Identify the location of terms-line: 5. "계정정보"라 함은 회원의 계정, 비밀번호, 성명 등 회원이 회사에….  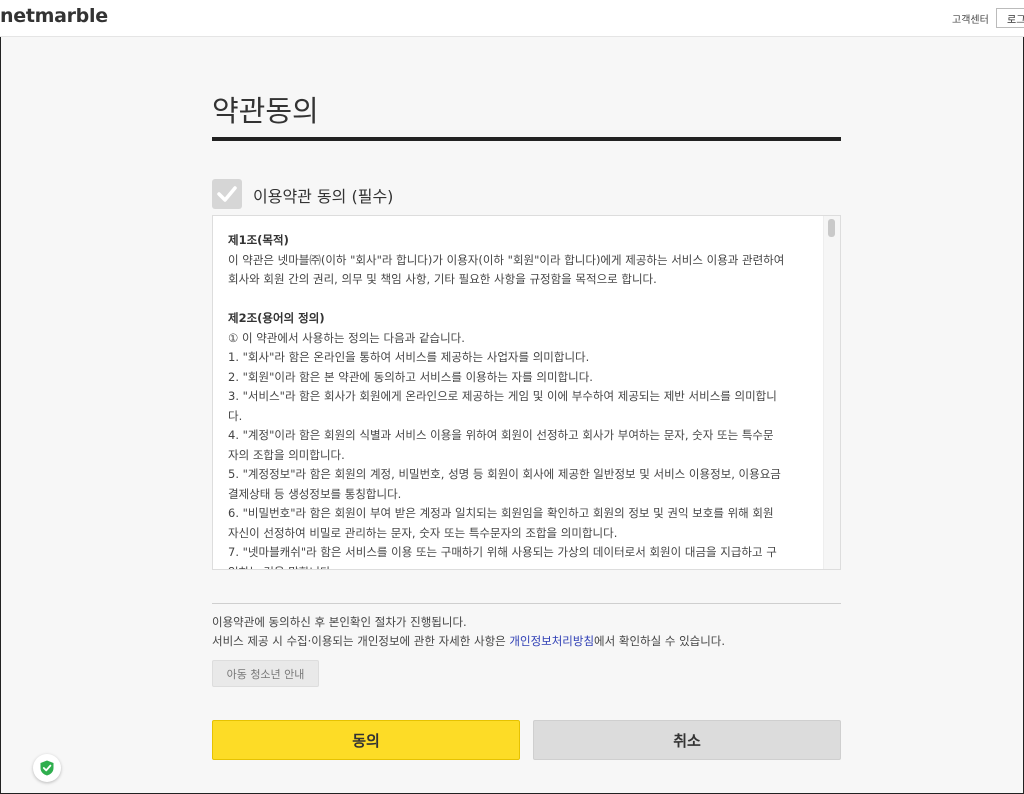
(504, 474).